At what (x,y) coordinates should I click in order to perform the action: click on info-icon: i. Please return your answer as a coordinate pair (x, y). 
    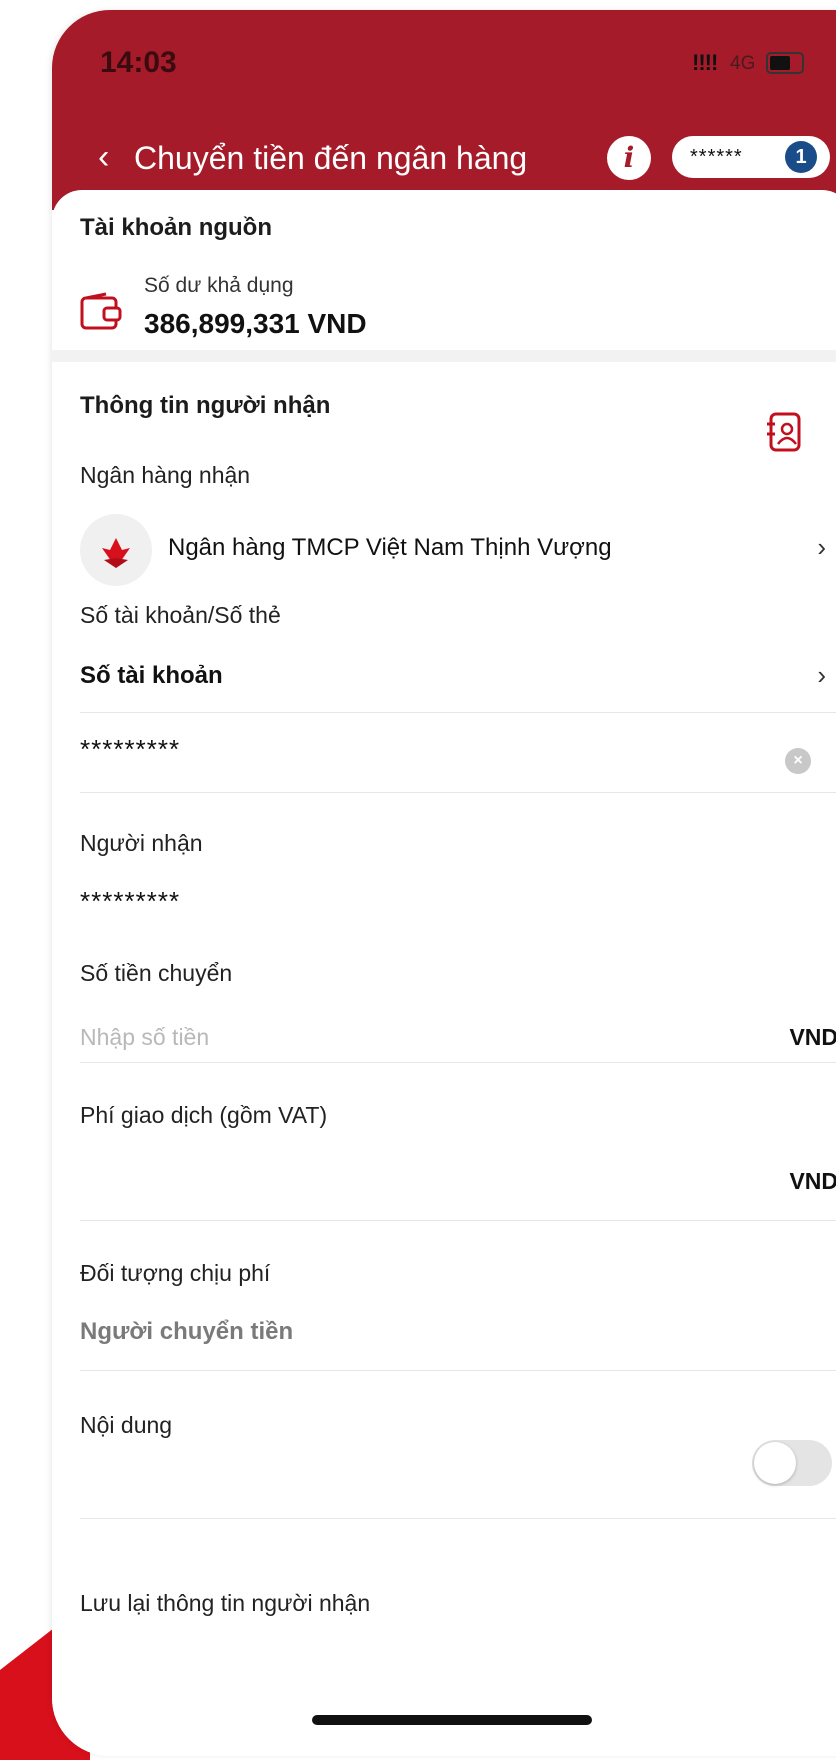
    Looking at the image, I should click on (629, 158).